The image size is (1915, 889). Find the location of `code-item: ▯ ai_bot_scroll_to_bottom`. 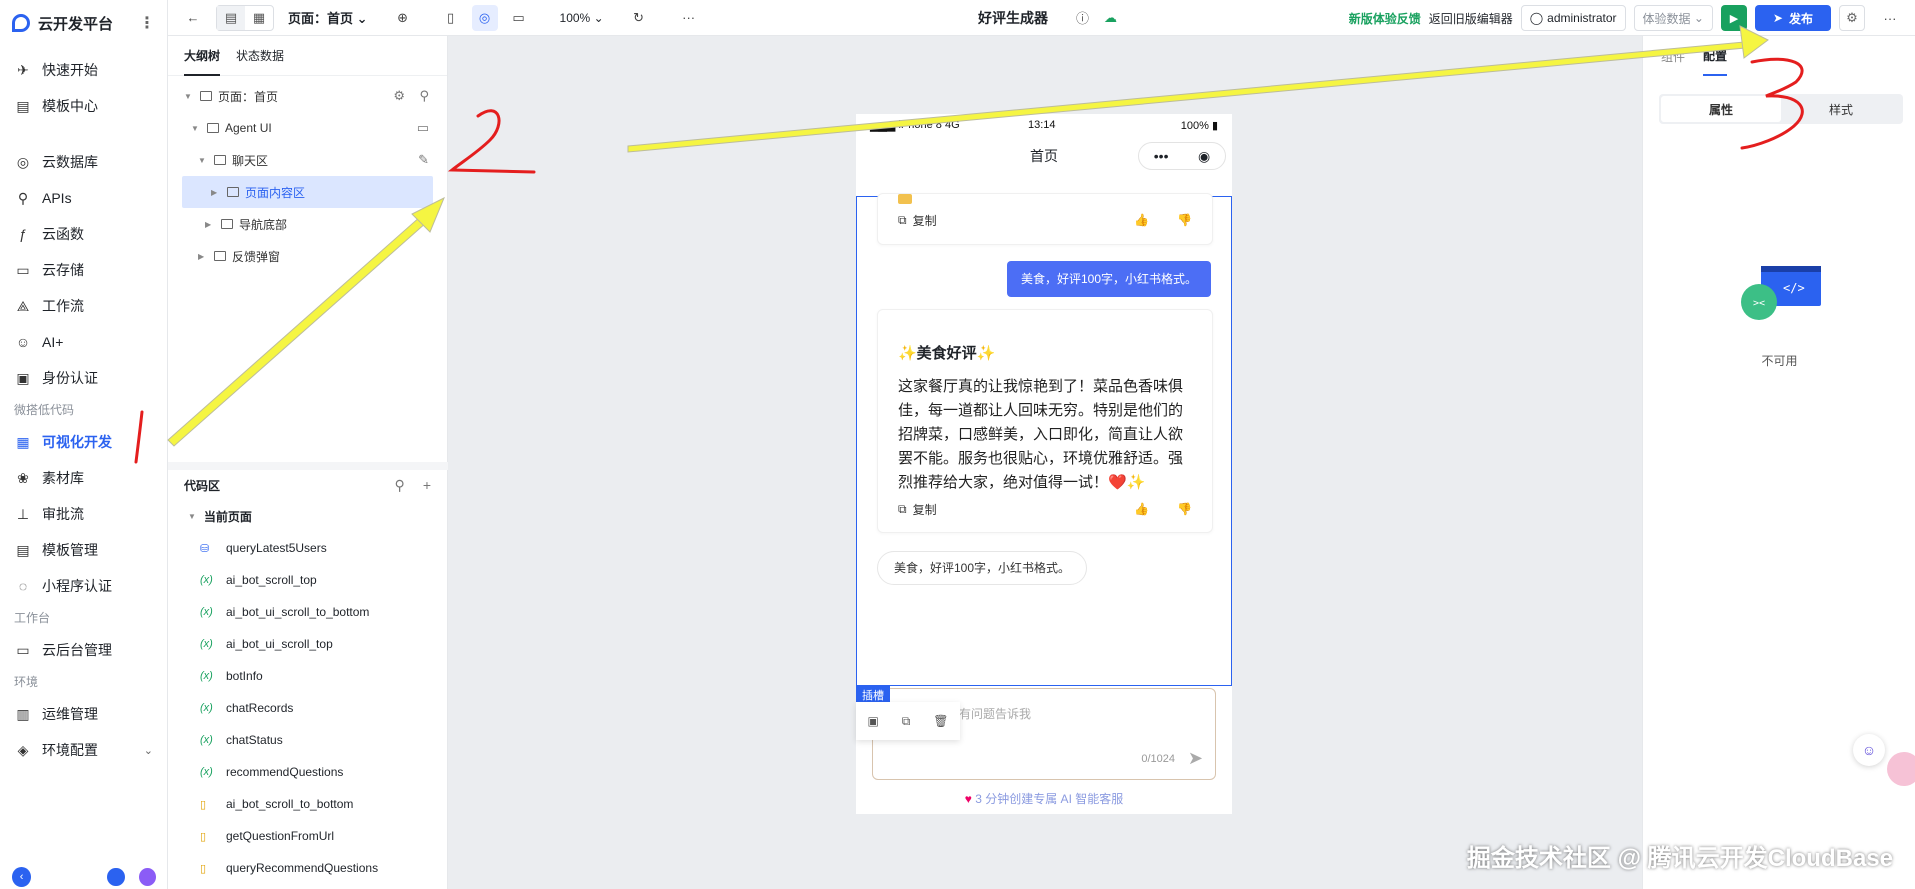

code-item: ▯ ai_bot_scroll_to_bottom is located at coordinates (307, 804).